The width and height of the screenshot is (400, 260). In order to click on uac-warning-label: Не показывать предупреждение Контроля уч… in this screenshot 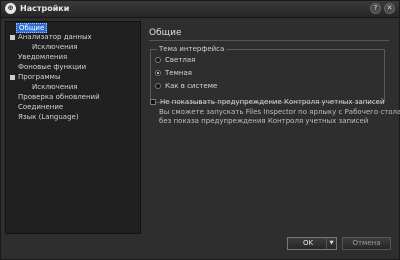, I will do `click(272, 102)`.